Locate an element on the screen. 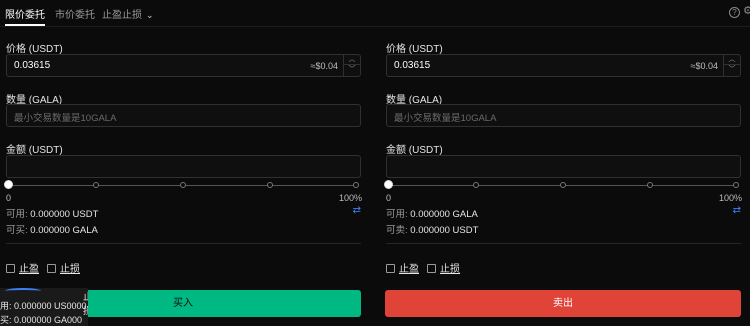 This screenshot has width=750, height=326. sell-amount-input is located at coordinates (563, 166).